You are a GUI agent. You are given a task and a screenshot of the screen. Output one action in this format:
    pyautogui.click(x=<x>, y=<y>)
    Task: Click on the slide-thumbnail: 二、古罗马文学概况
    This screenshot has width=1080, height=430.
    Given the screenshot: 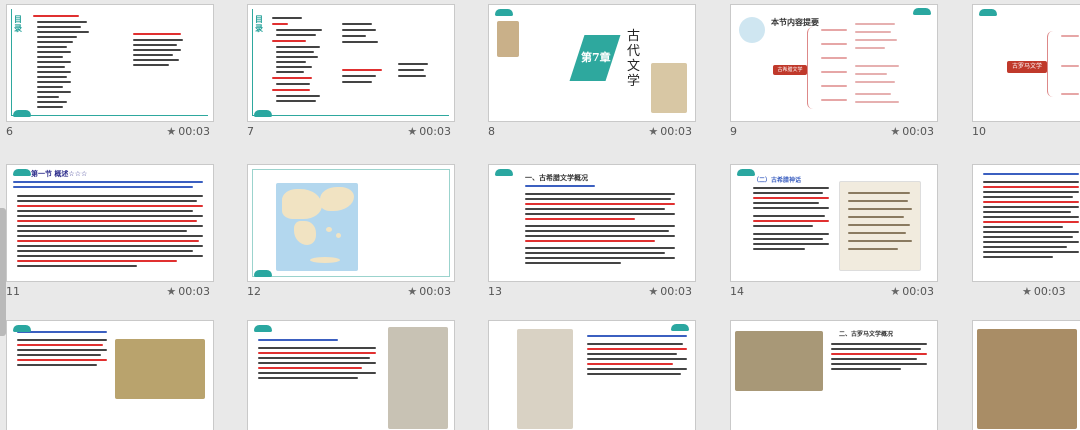 What is the action you would take?
    pyautogui.click(x=834, y=375)
    